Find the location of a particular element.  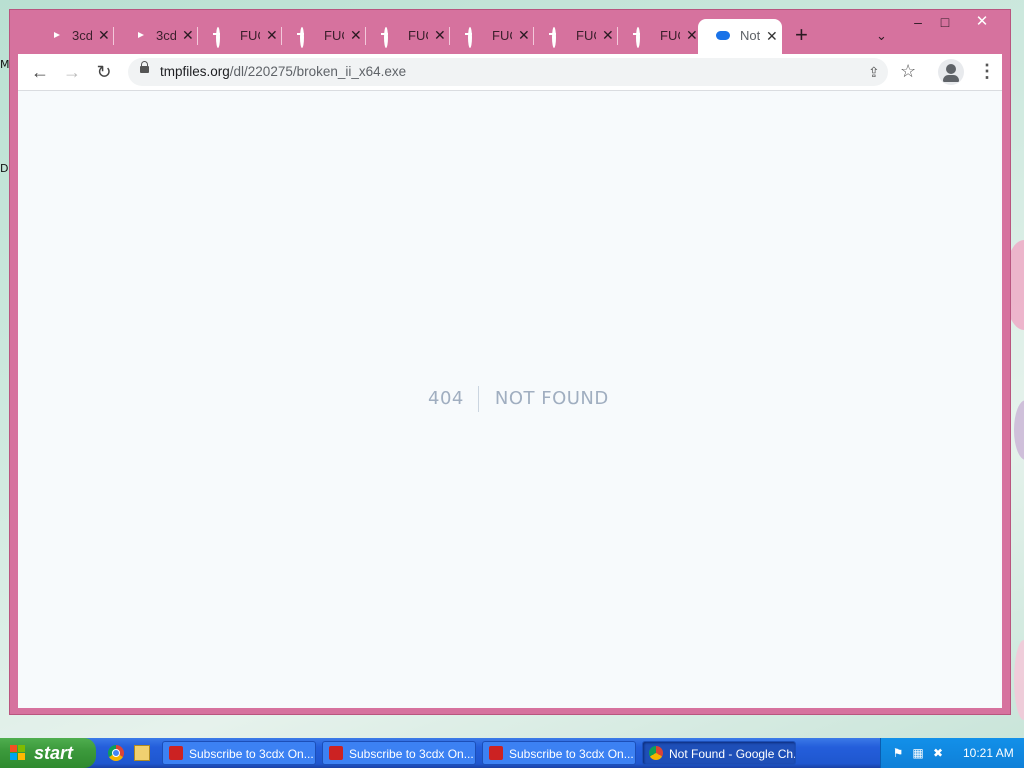

maximize-button: □ is located at coordinates (945, 23).